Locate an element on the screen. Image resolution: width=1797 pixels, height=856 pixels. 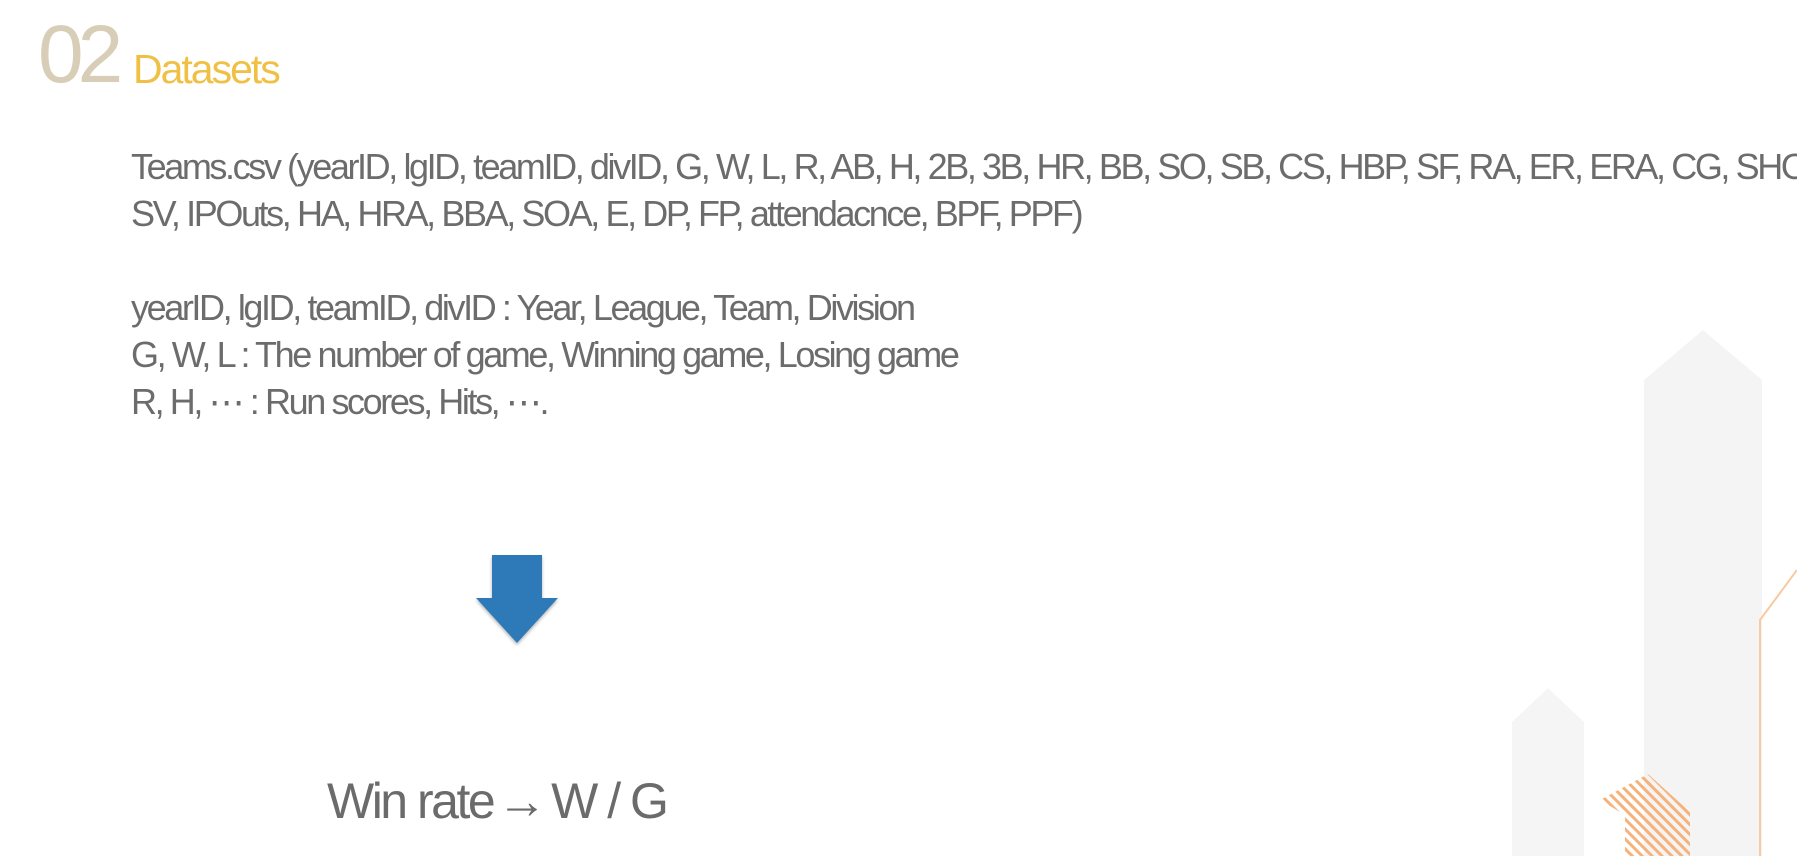
section-number: 02 is located at coordinates (80, 54).